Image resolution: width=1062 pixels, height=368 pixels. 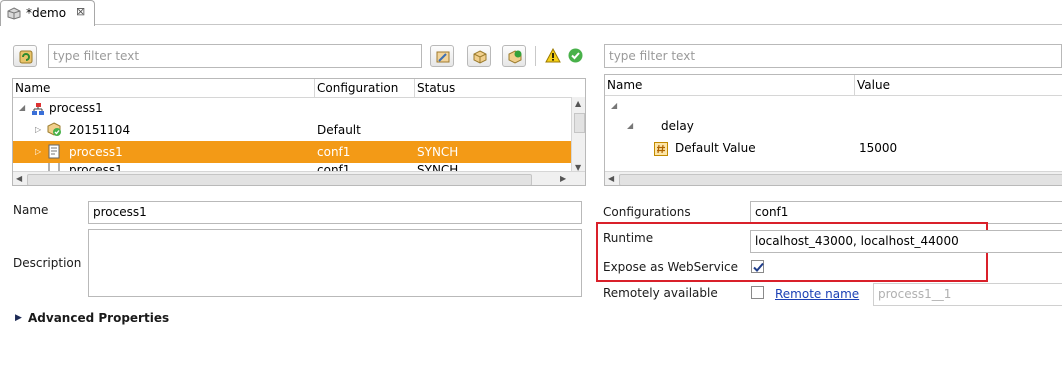 What do you see at coordinates (757, 292) in the screenshot?
I see `remotely-available-checkbox` at bounding box center [757, 292].